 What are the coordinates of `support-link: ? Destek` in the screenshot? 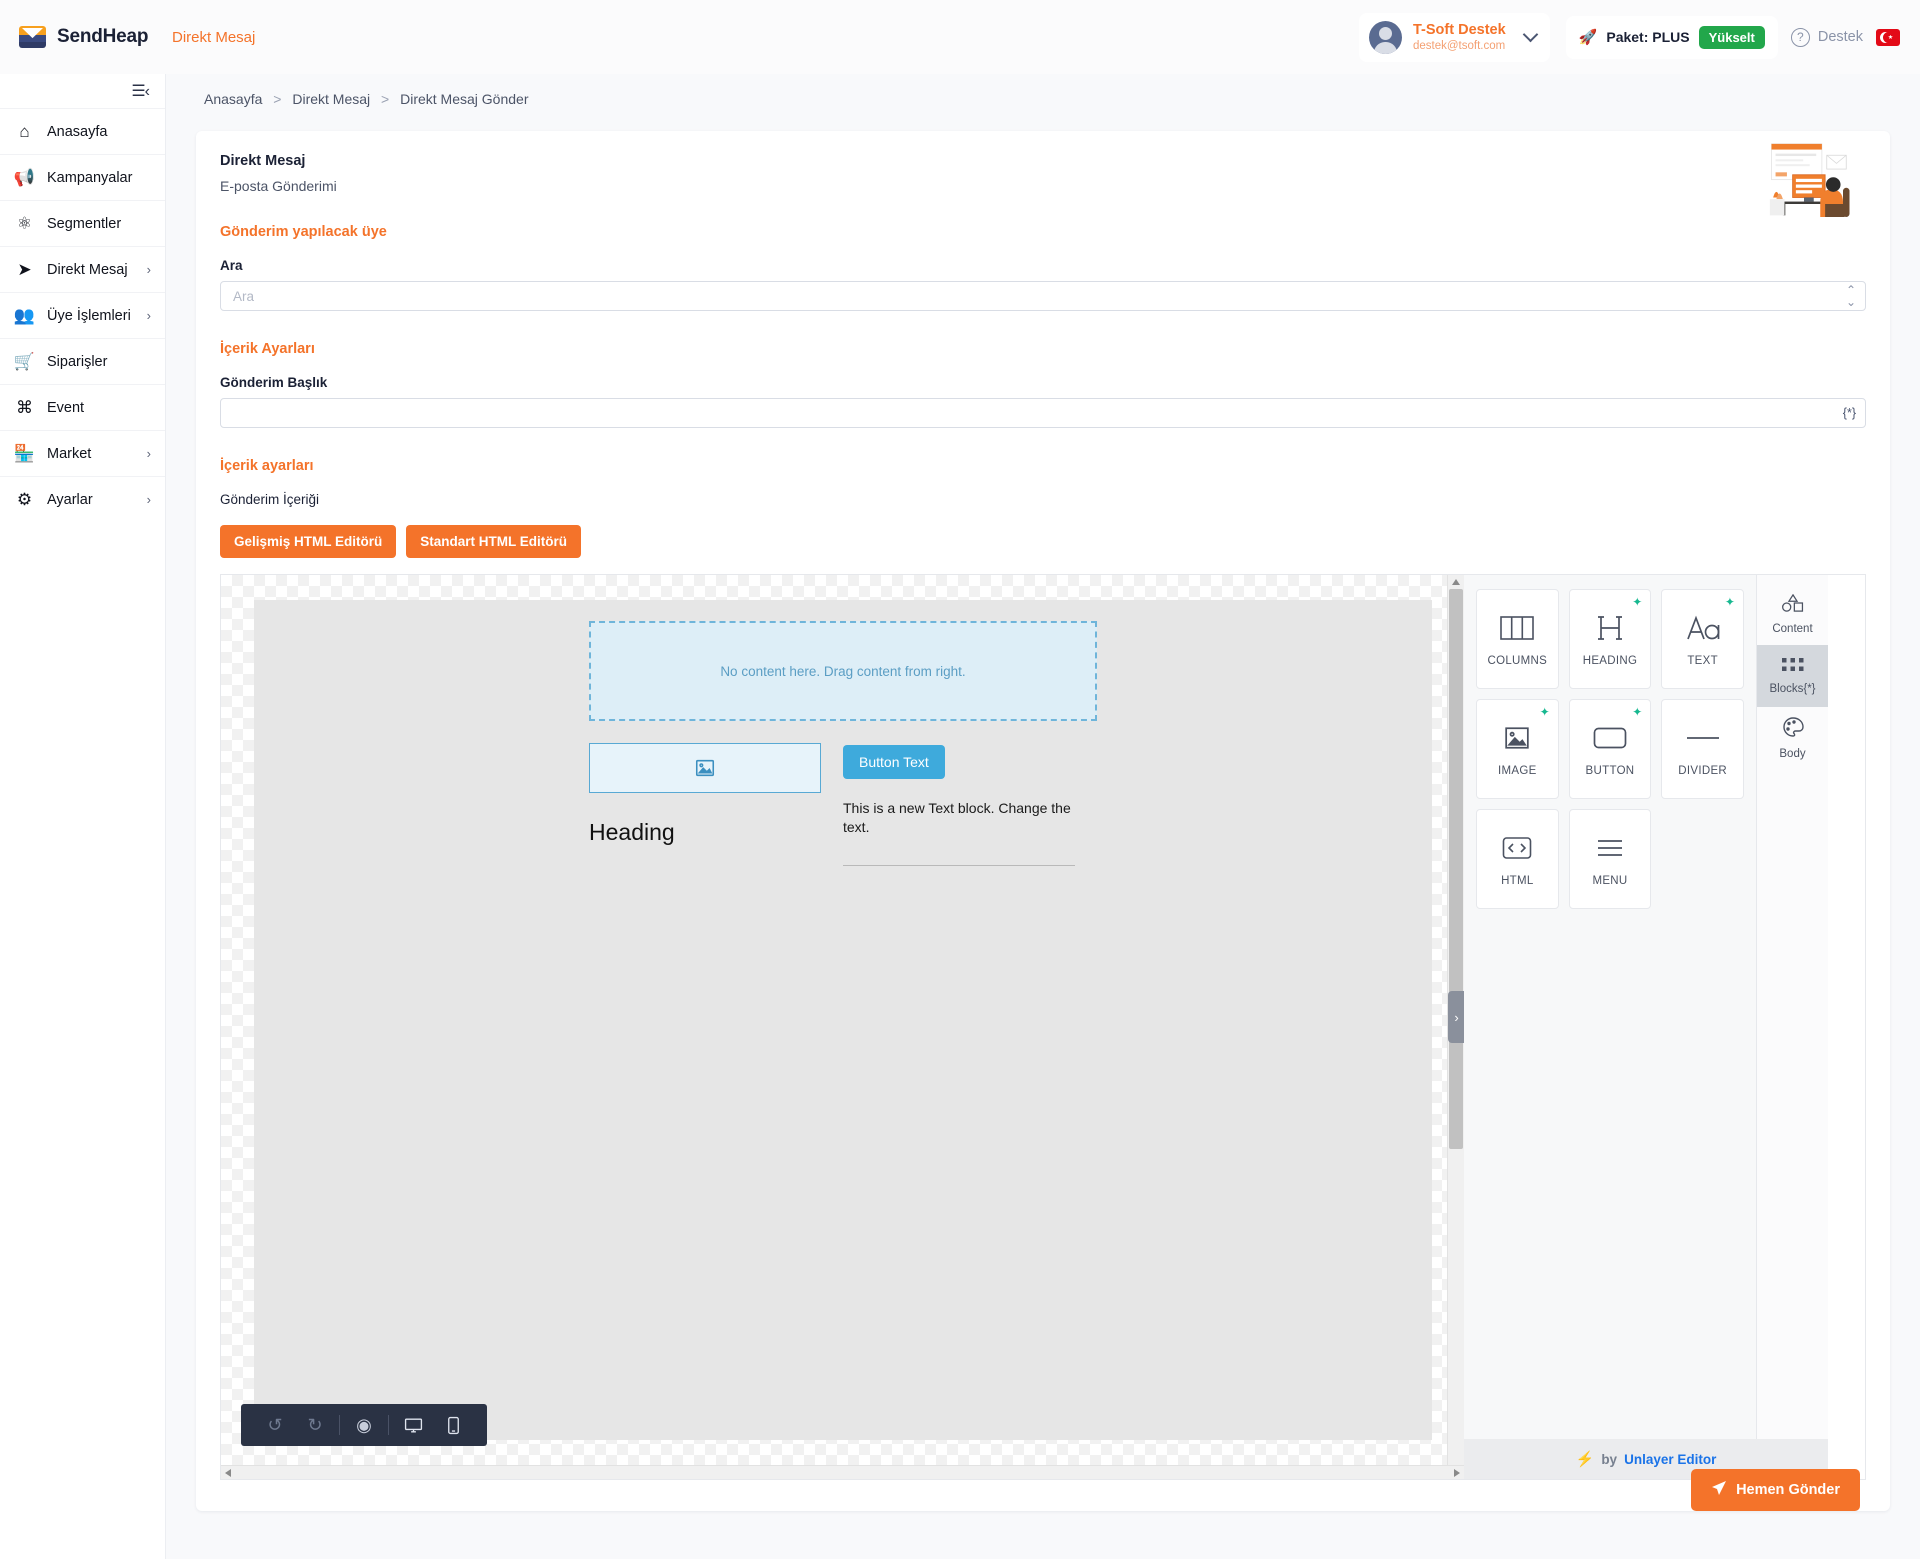 It's located at (1827, 37).